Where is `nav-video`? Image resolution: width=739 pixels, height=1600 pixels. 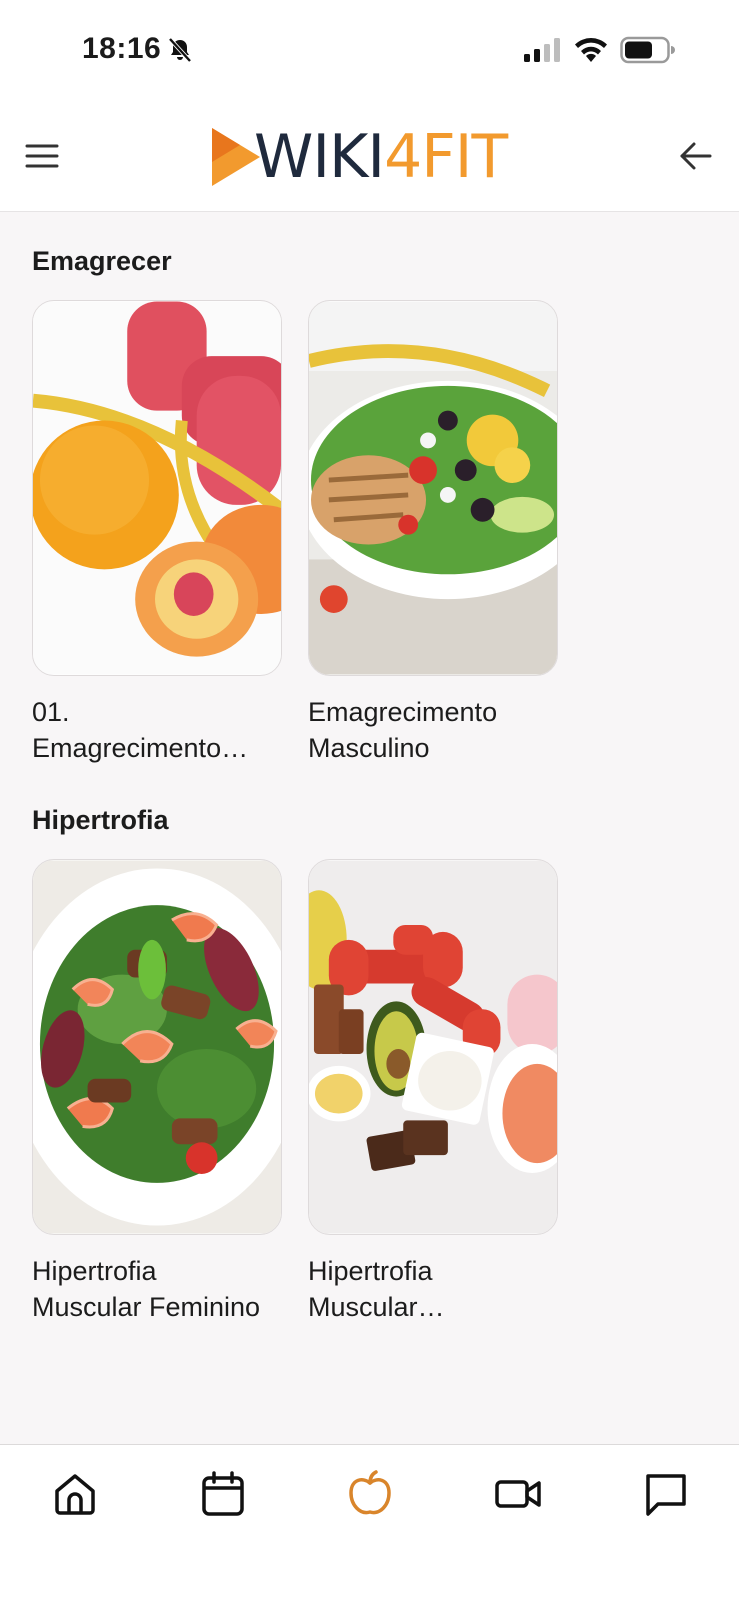
nav-video is located at coordinates (518, 1494).